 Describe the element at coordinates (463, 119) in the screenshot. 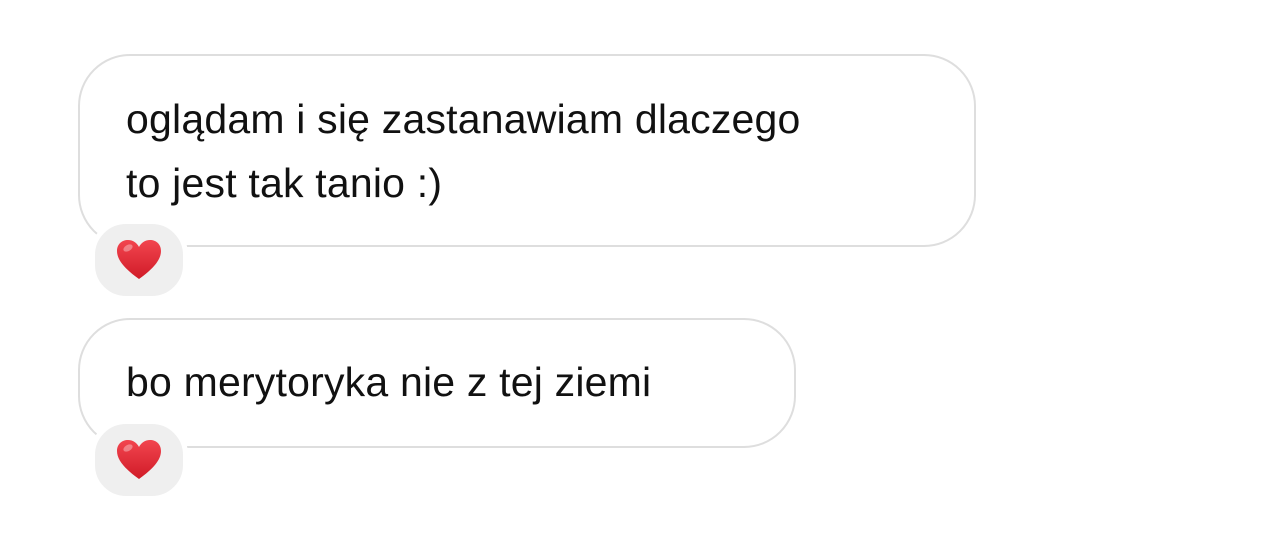

I see `message-text-line: oglądam i się zastanawiam dlaczego` at that location.